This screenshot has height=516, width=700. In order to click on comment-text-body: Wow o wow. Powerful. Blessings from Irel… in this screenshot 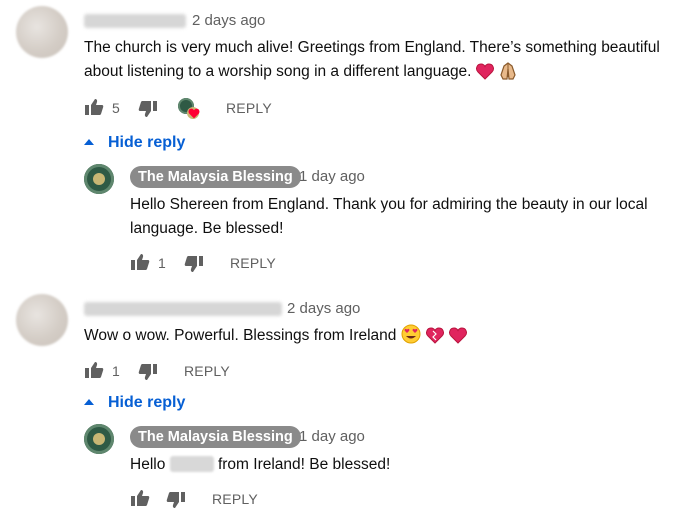, I will do `click(240, 335)`.